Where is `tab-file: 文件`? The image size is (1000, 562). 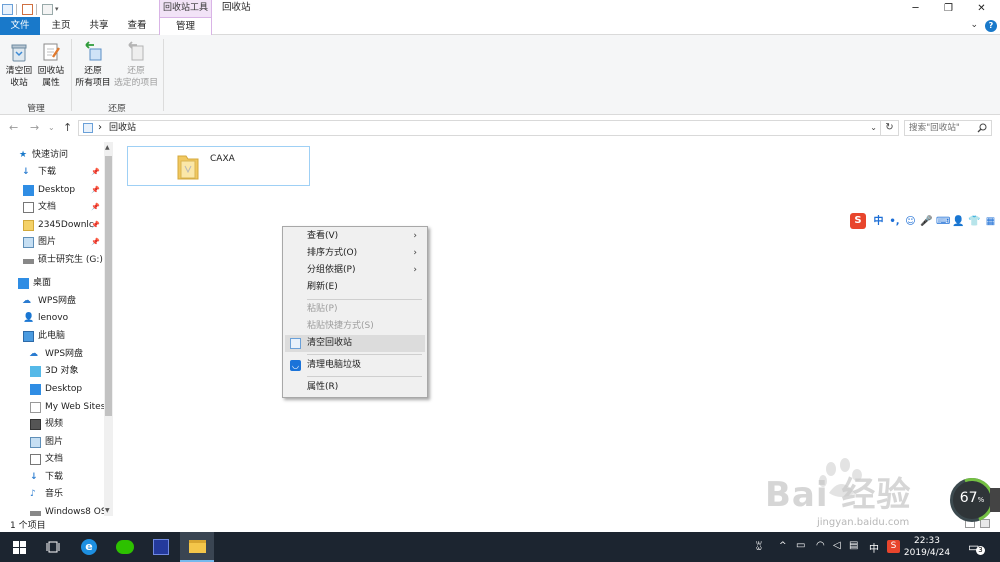 tab-file: 文件 is located at coordinates (20, 26).